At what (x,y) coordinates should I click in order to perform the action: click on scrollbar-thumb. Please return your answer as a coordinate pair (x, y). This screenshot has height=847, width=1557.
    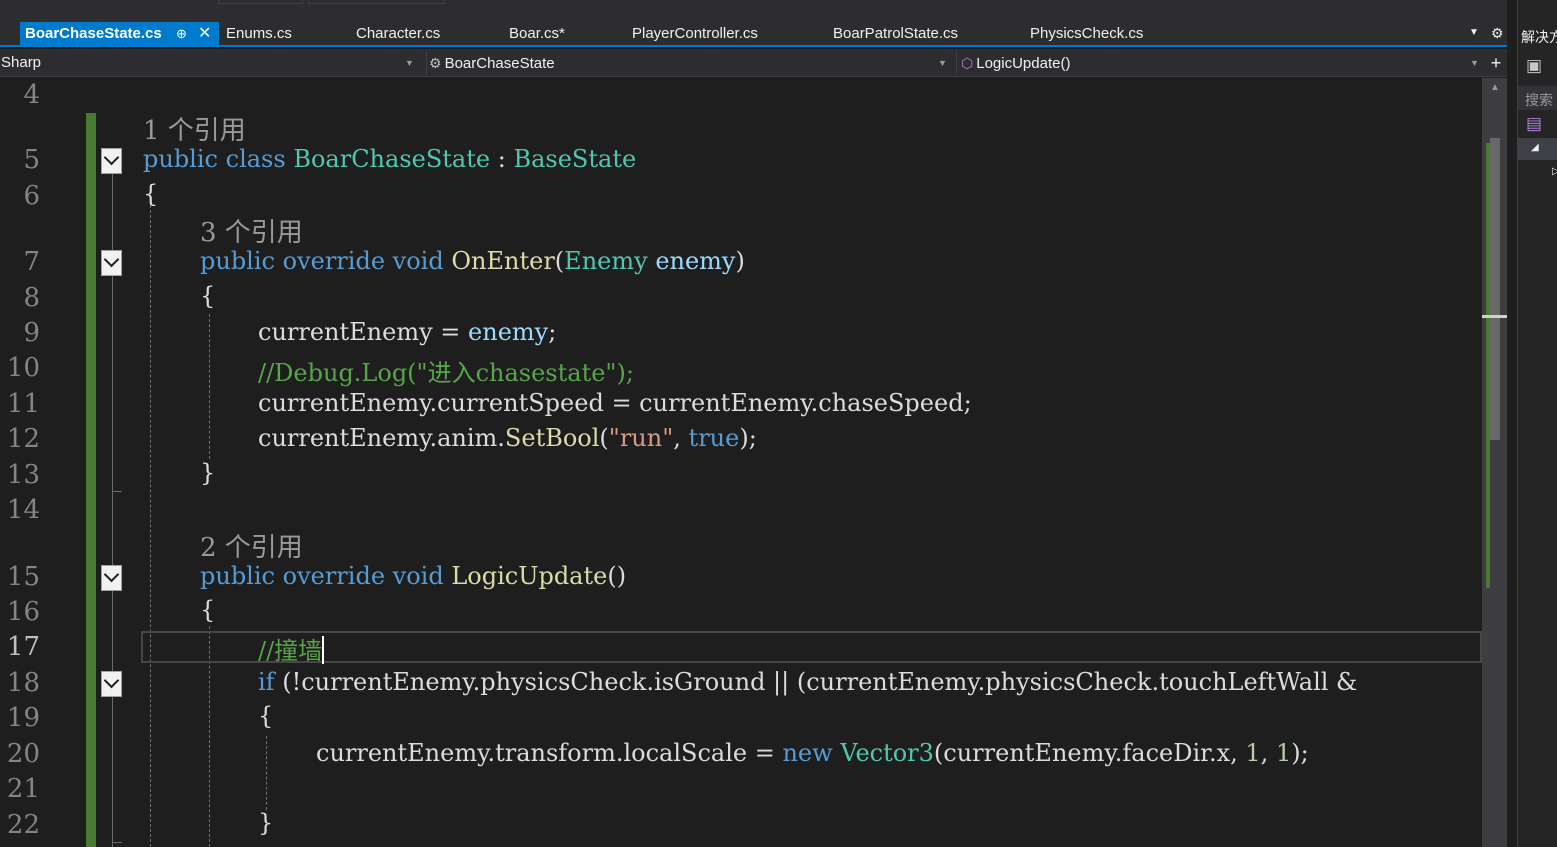
    Looking at the image, I should click on (1495, 289).